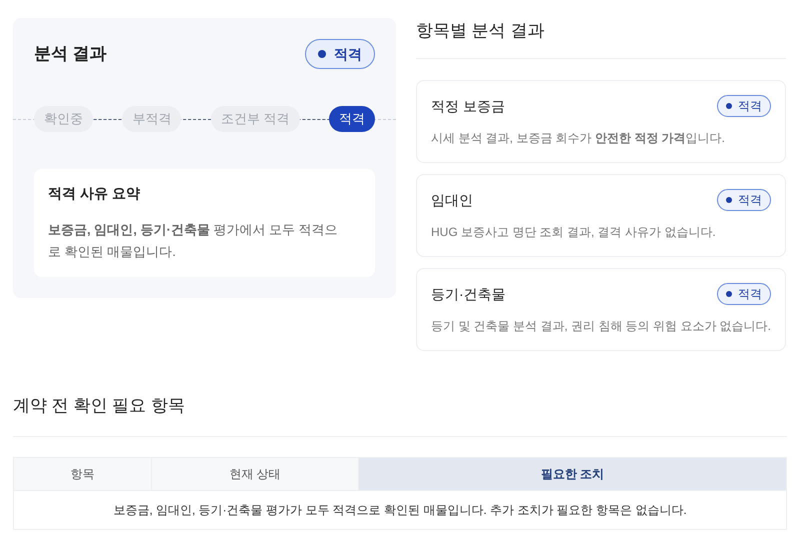  Describe the element at coordinates (83, 474) in the screenshot. I see `table-header: 항목` at that location.